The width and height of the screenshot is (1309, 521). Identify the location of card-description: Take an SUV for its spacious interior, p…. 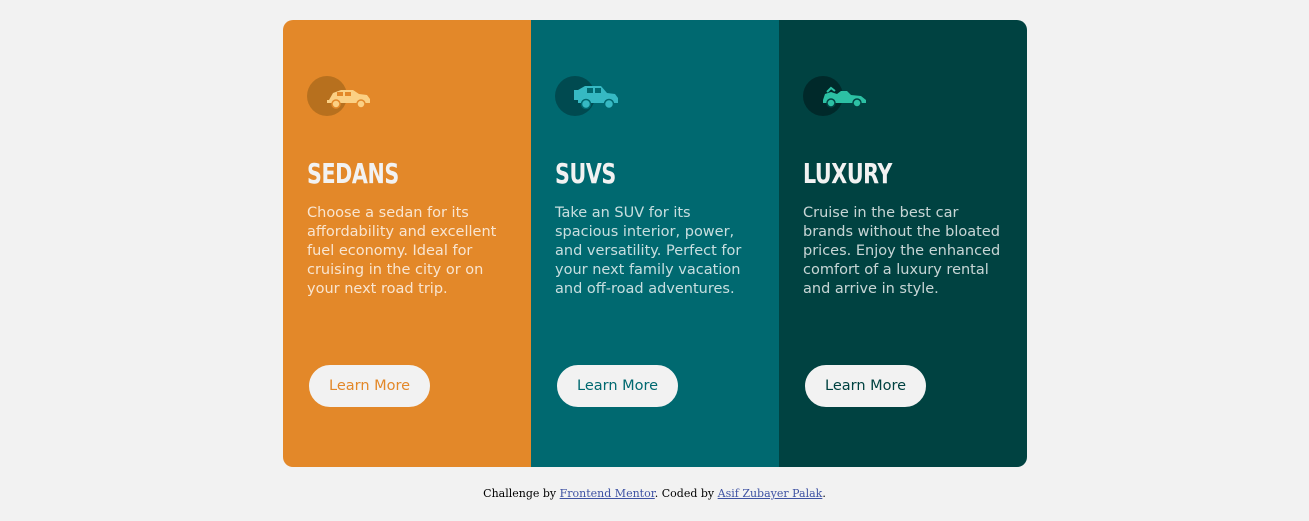
(648, 251).